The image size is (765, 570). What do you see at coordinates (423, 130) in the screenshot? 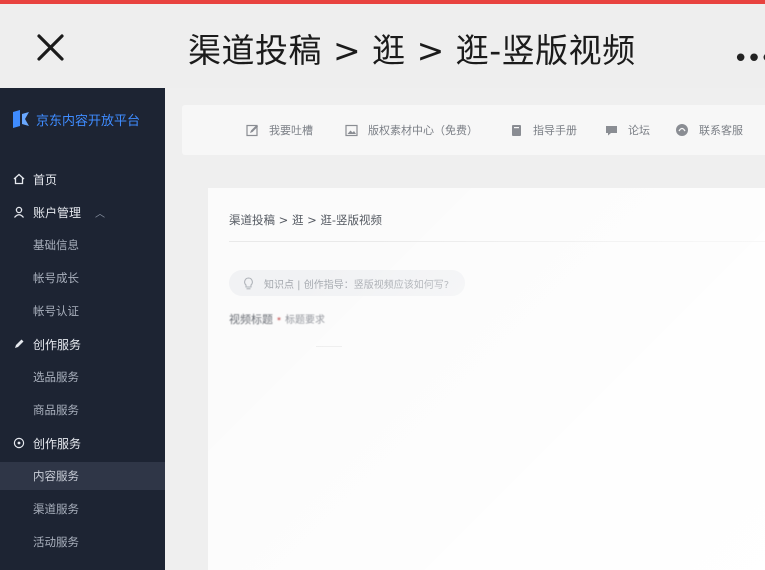
I see `toolbar-item-label: 版权素材中心（免费）` at bounding box center [423, 130].